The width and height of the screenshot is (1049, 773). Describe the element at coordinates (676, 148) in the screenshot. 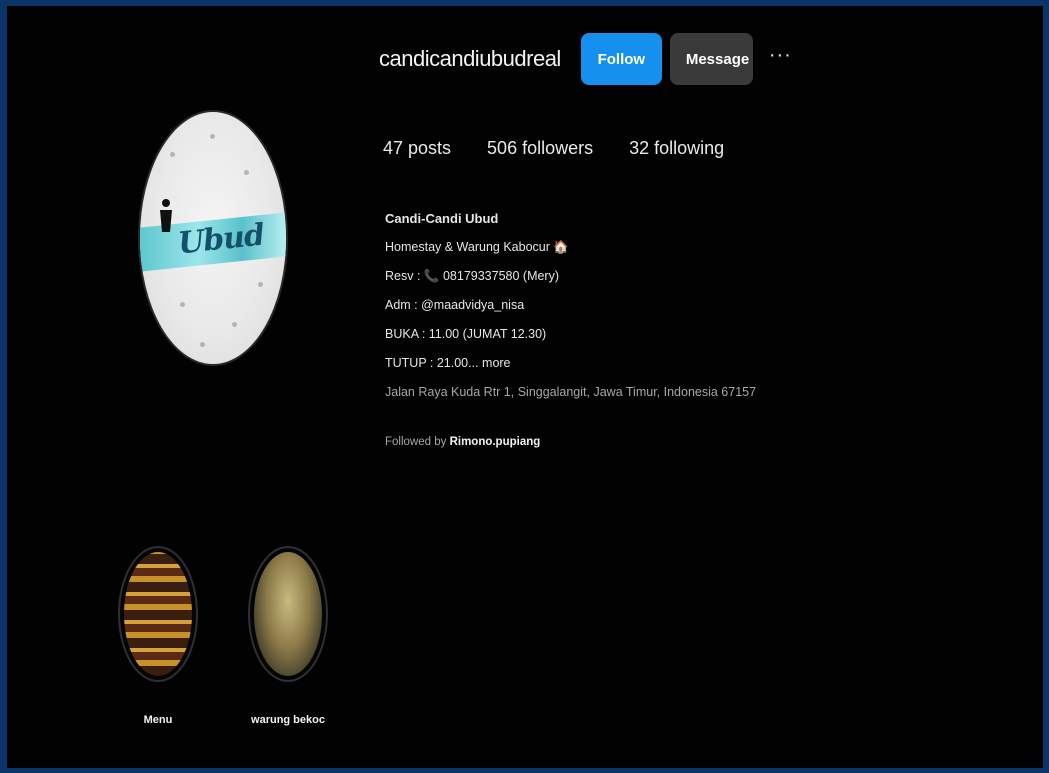

I see `following-link: 32 following` at that location.